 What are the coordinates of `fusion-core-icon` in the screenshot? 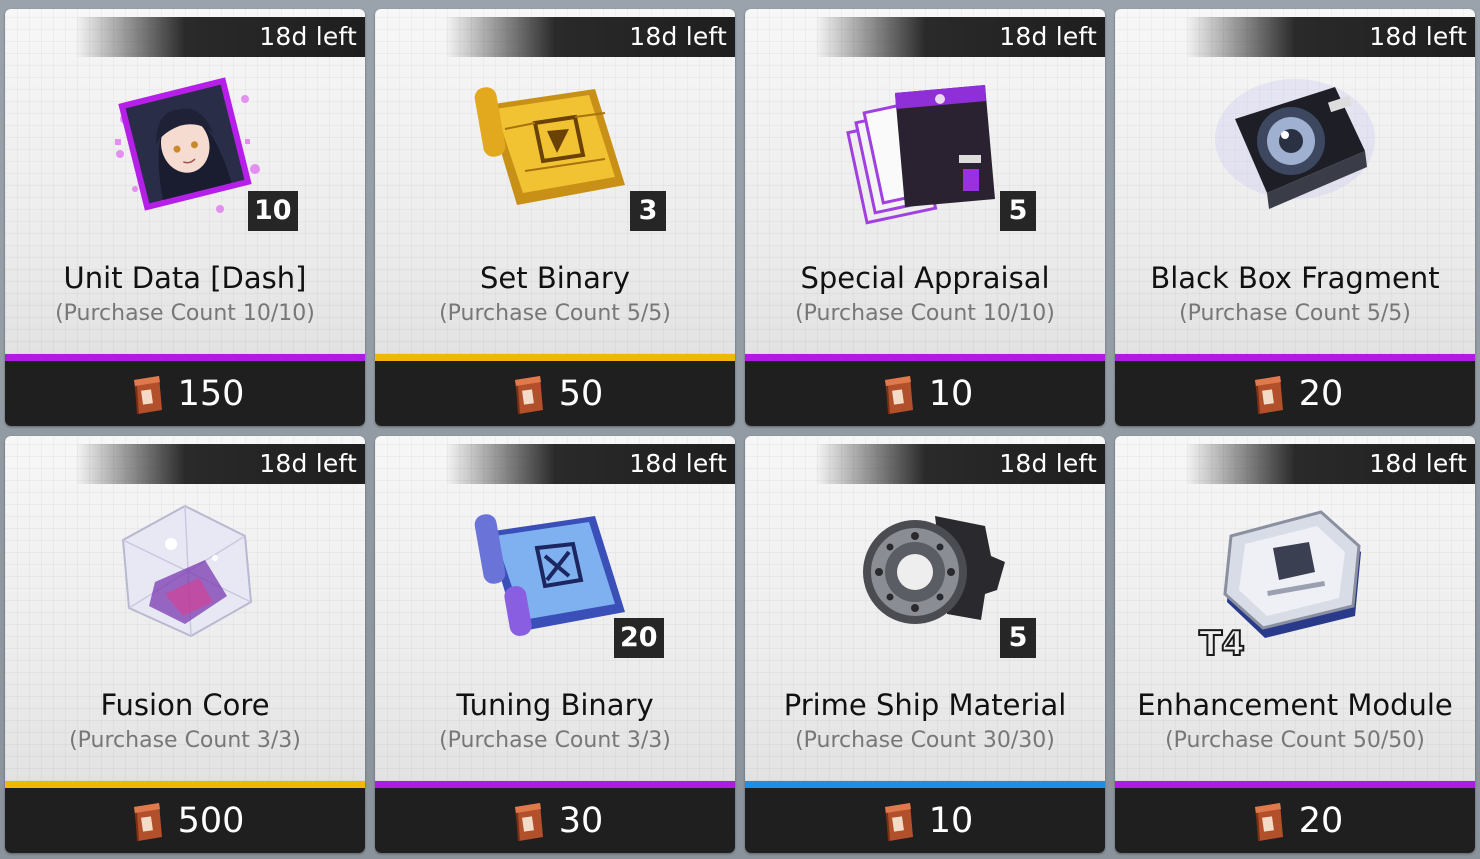 It's located at (185, 571).